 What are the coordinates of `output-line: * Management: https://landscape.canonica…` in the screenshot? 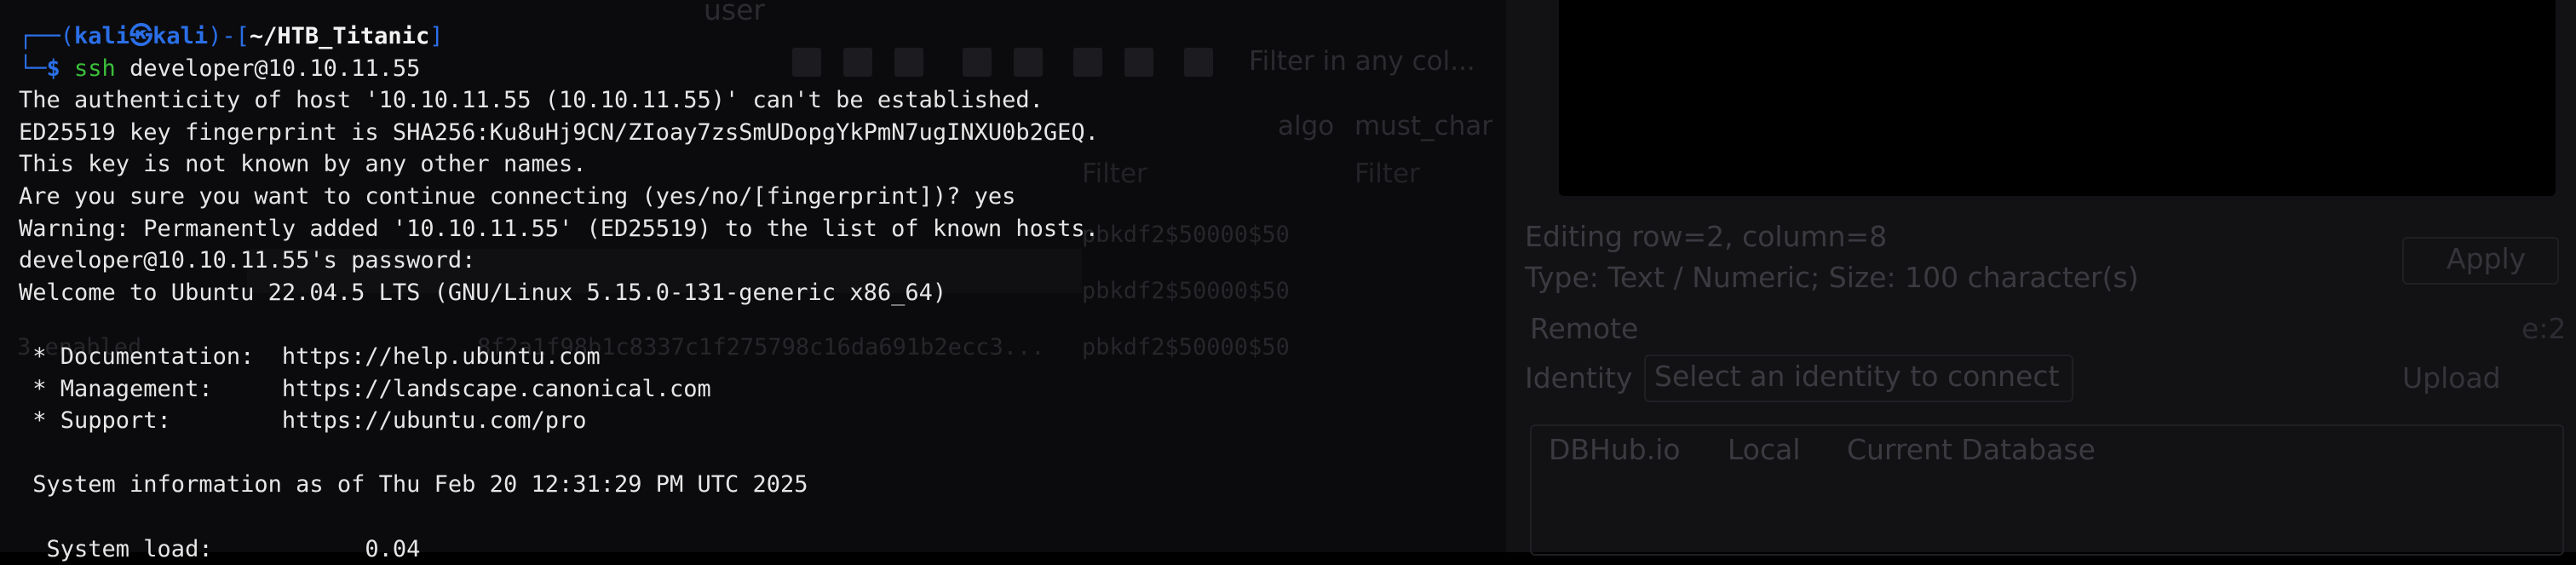 It's located at (763, 389).